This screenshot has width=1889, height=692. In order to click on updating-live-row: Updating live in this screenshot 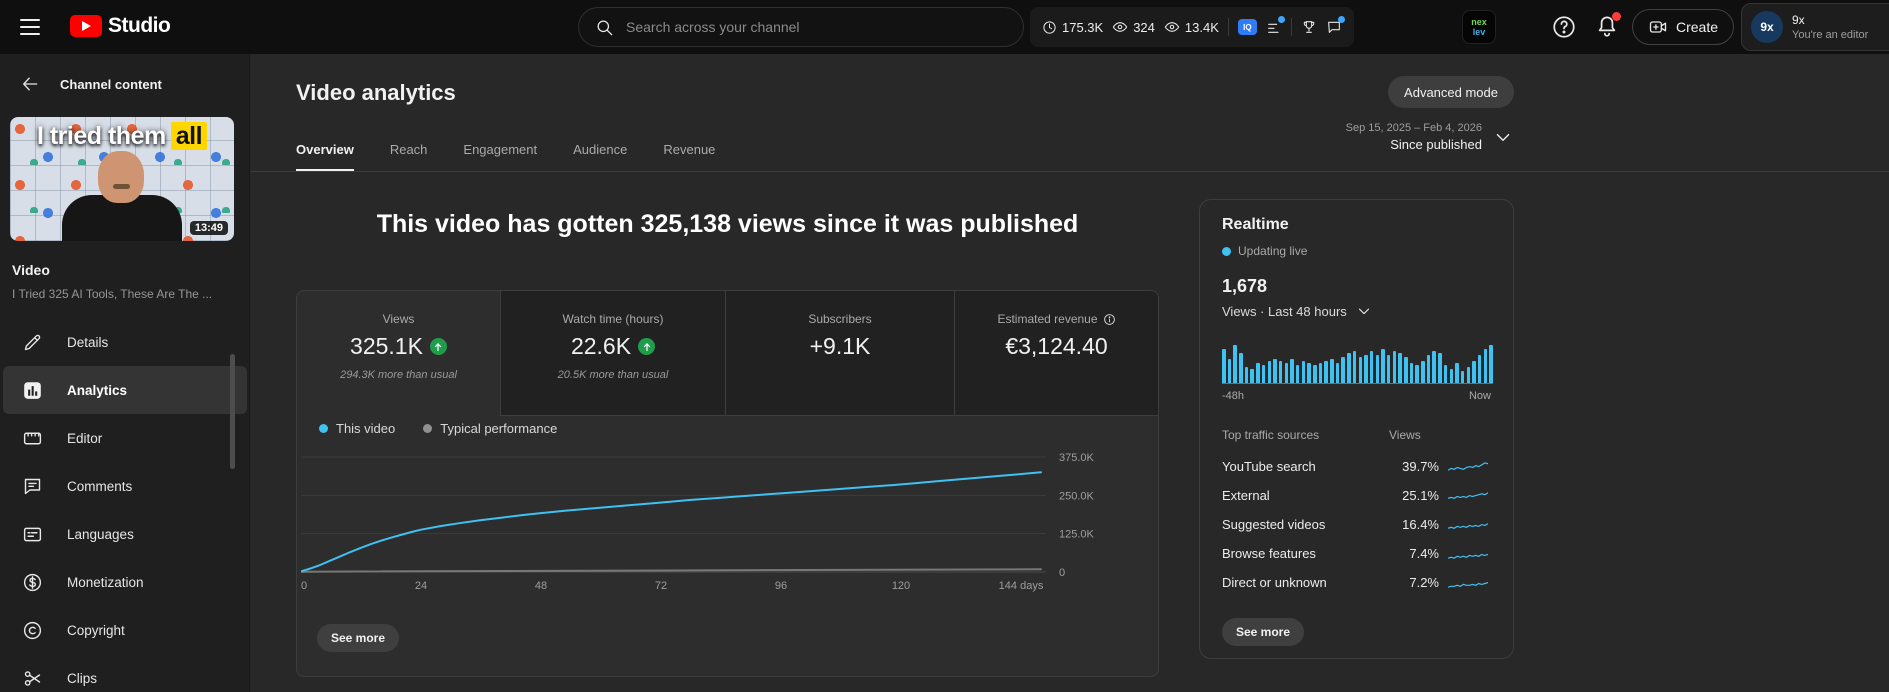, I will do `click(1264, 251)`.